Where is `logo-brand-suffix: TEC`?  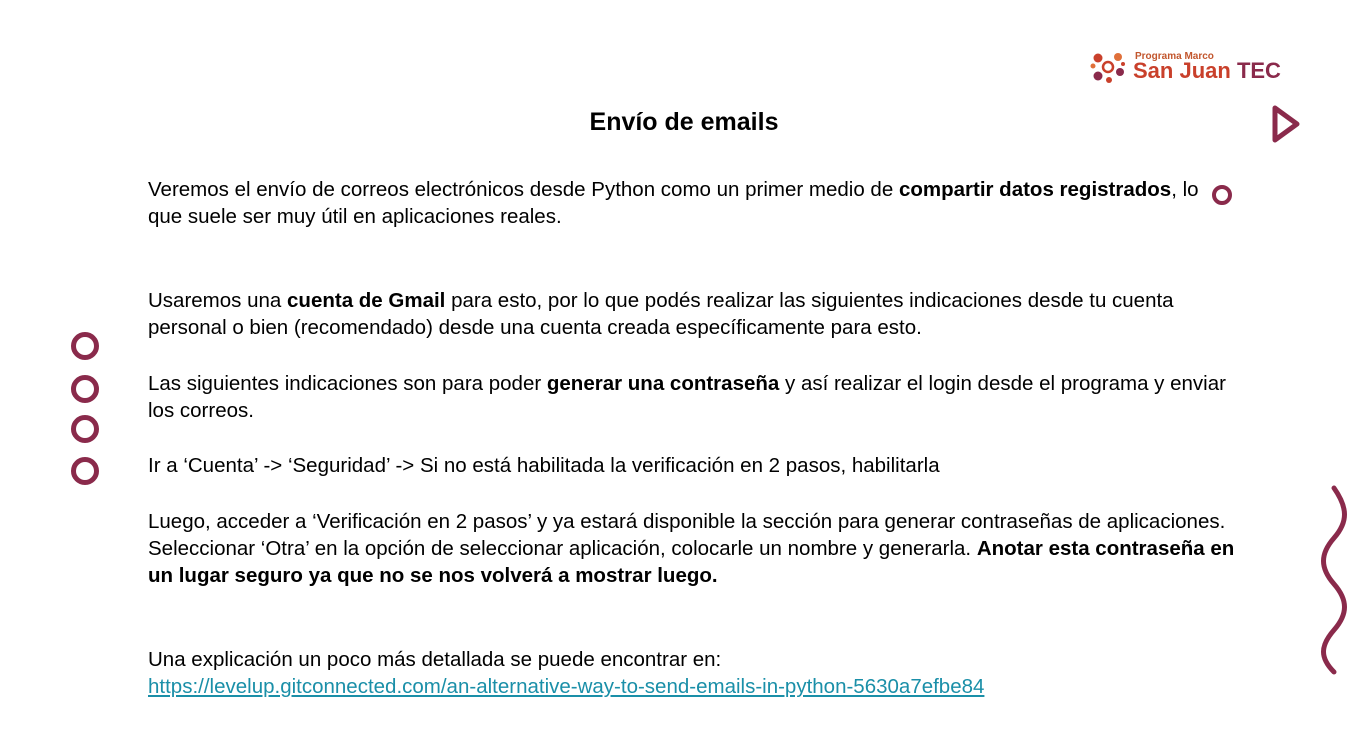 logo-brand-suffix: TEC is located at coordinates (1258, 70).